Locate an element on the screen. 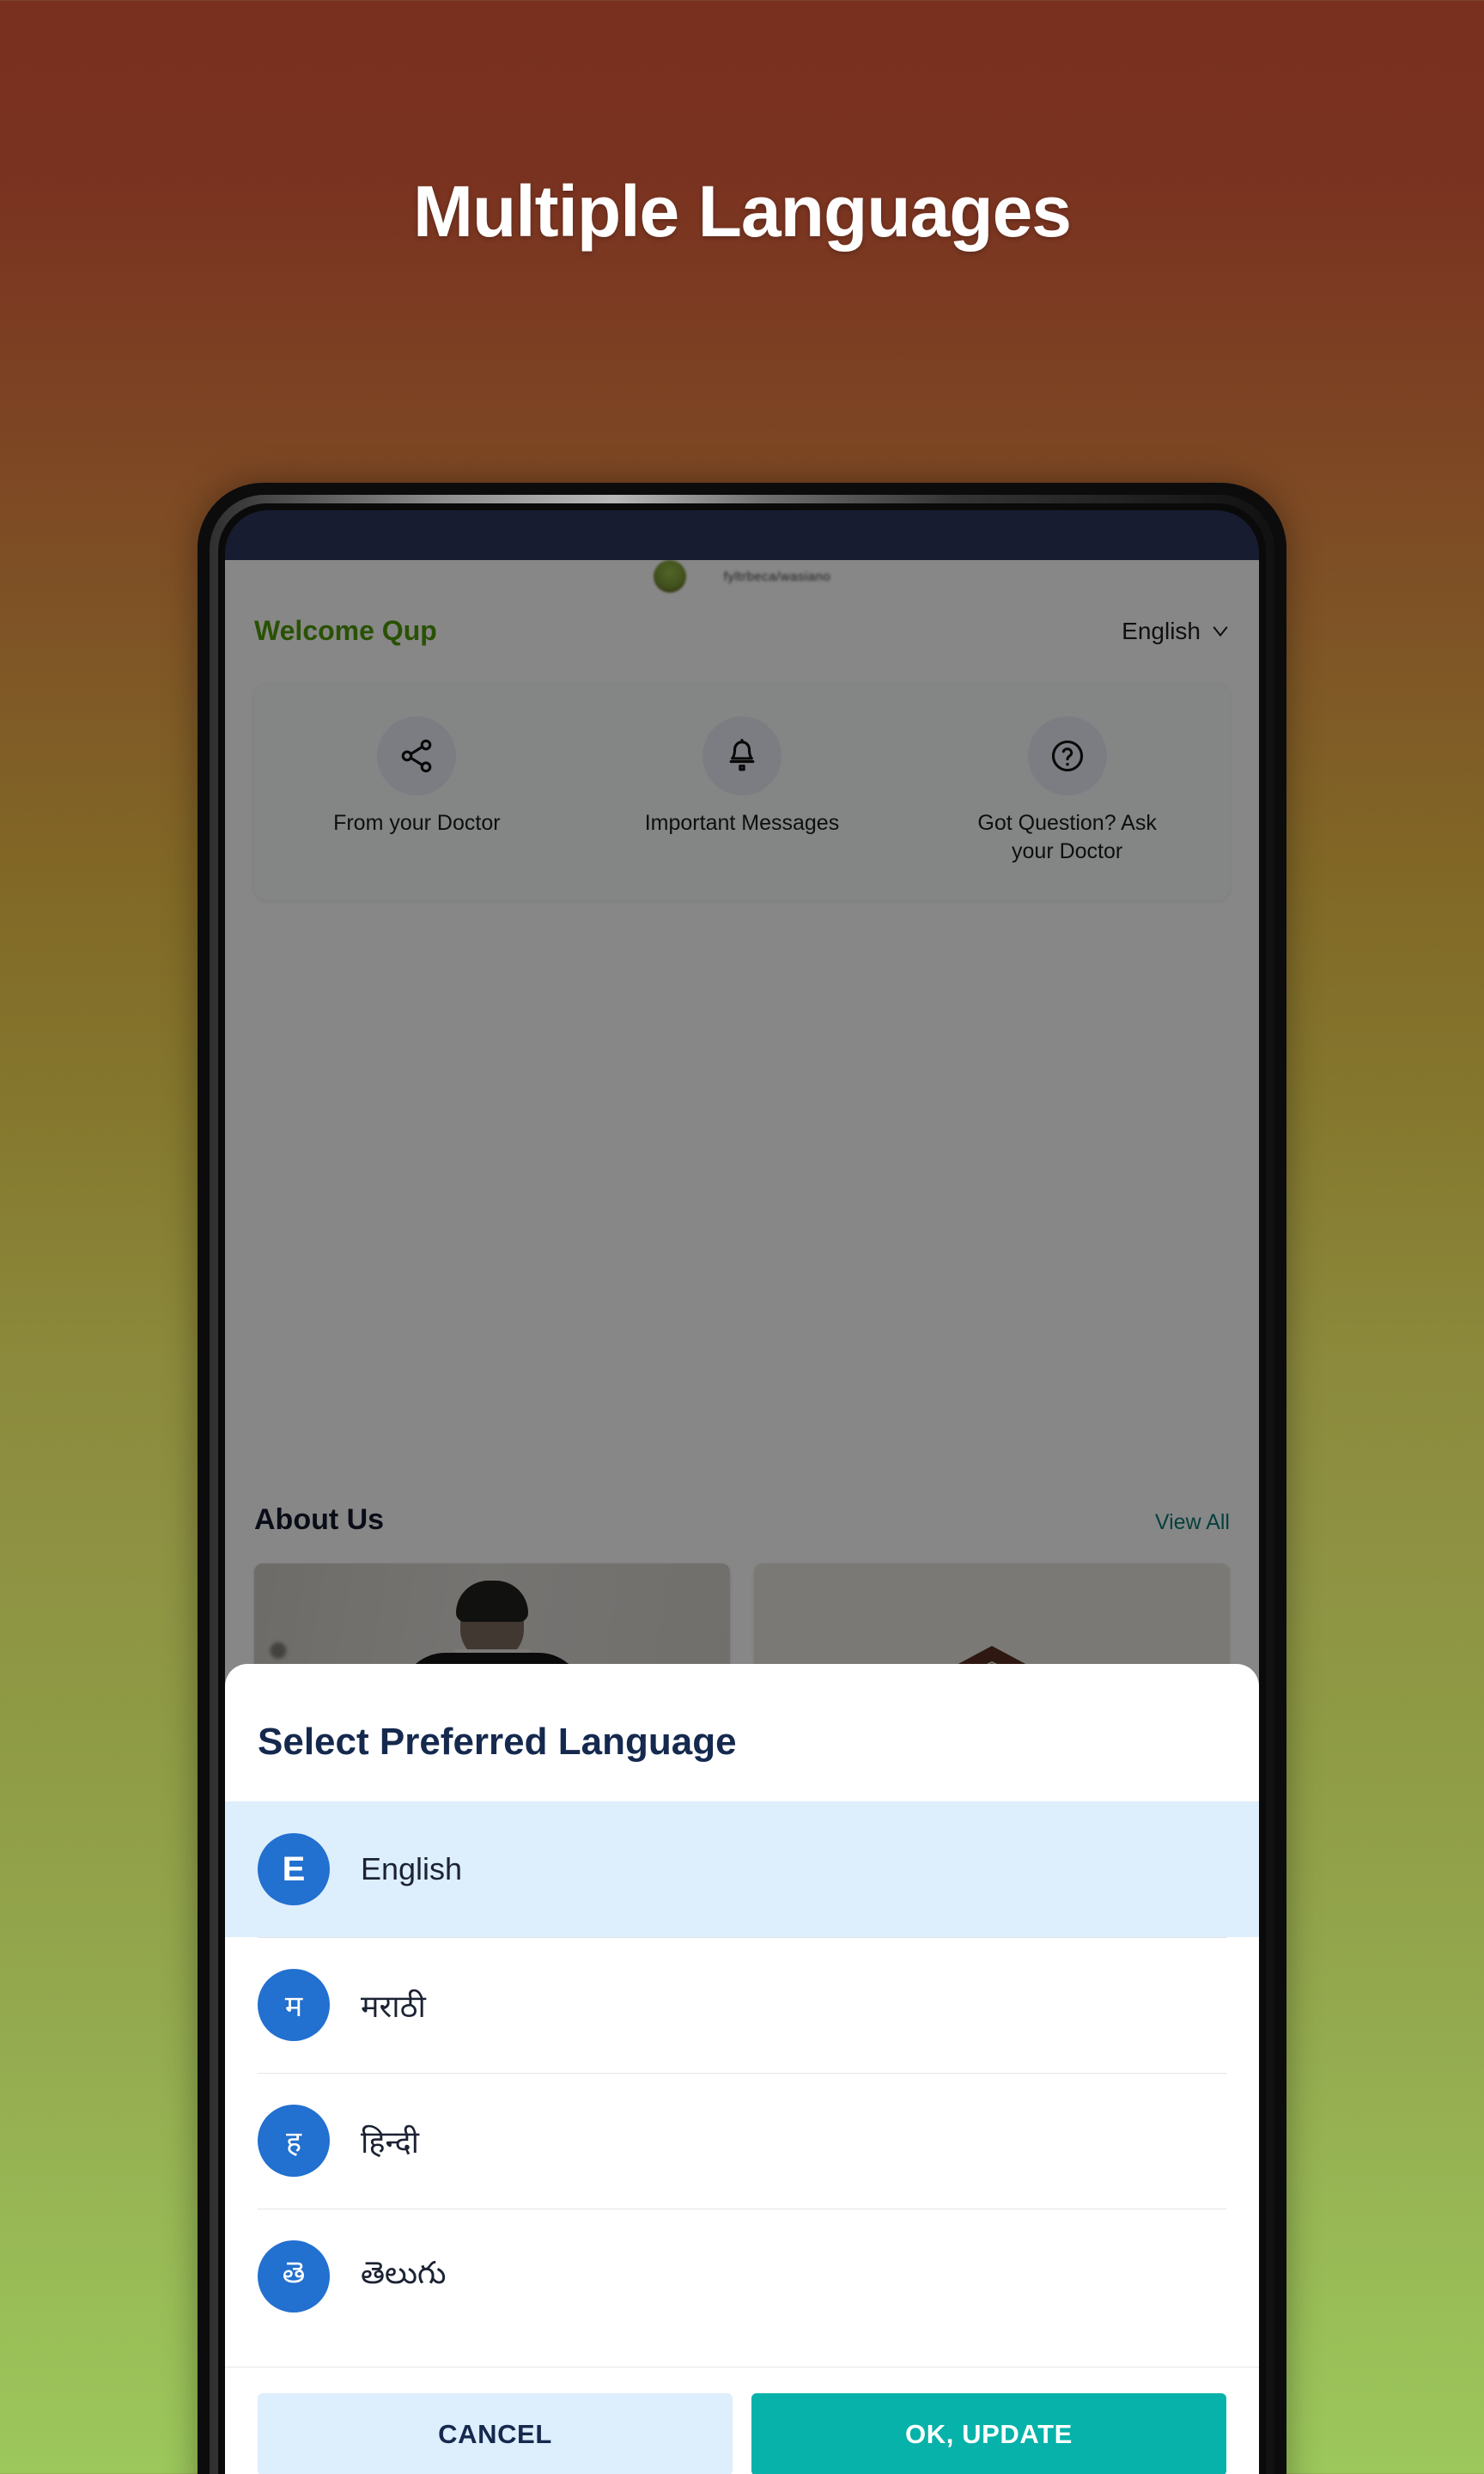  language-option-hindi: ह हिन्दी is located at coordinates (742, 2141).